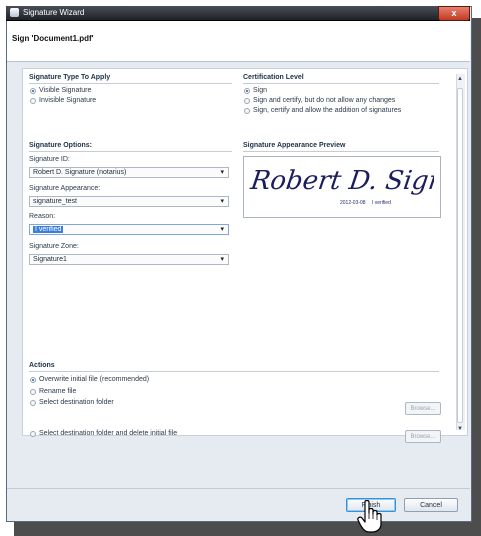  What do you see at coordinates (65, 90) in the screenshot?
I see `radio-label-visible-signature: Visible Signature` at bounding box center [65, 90].